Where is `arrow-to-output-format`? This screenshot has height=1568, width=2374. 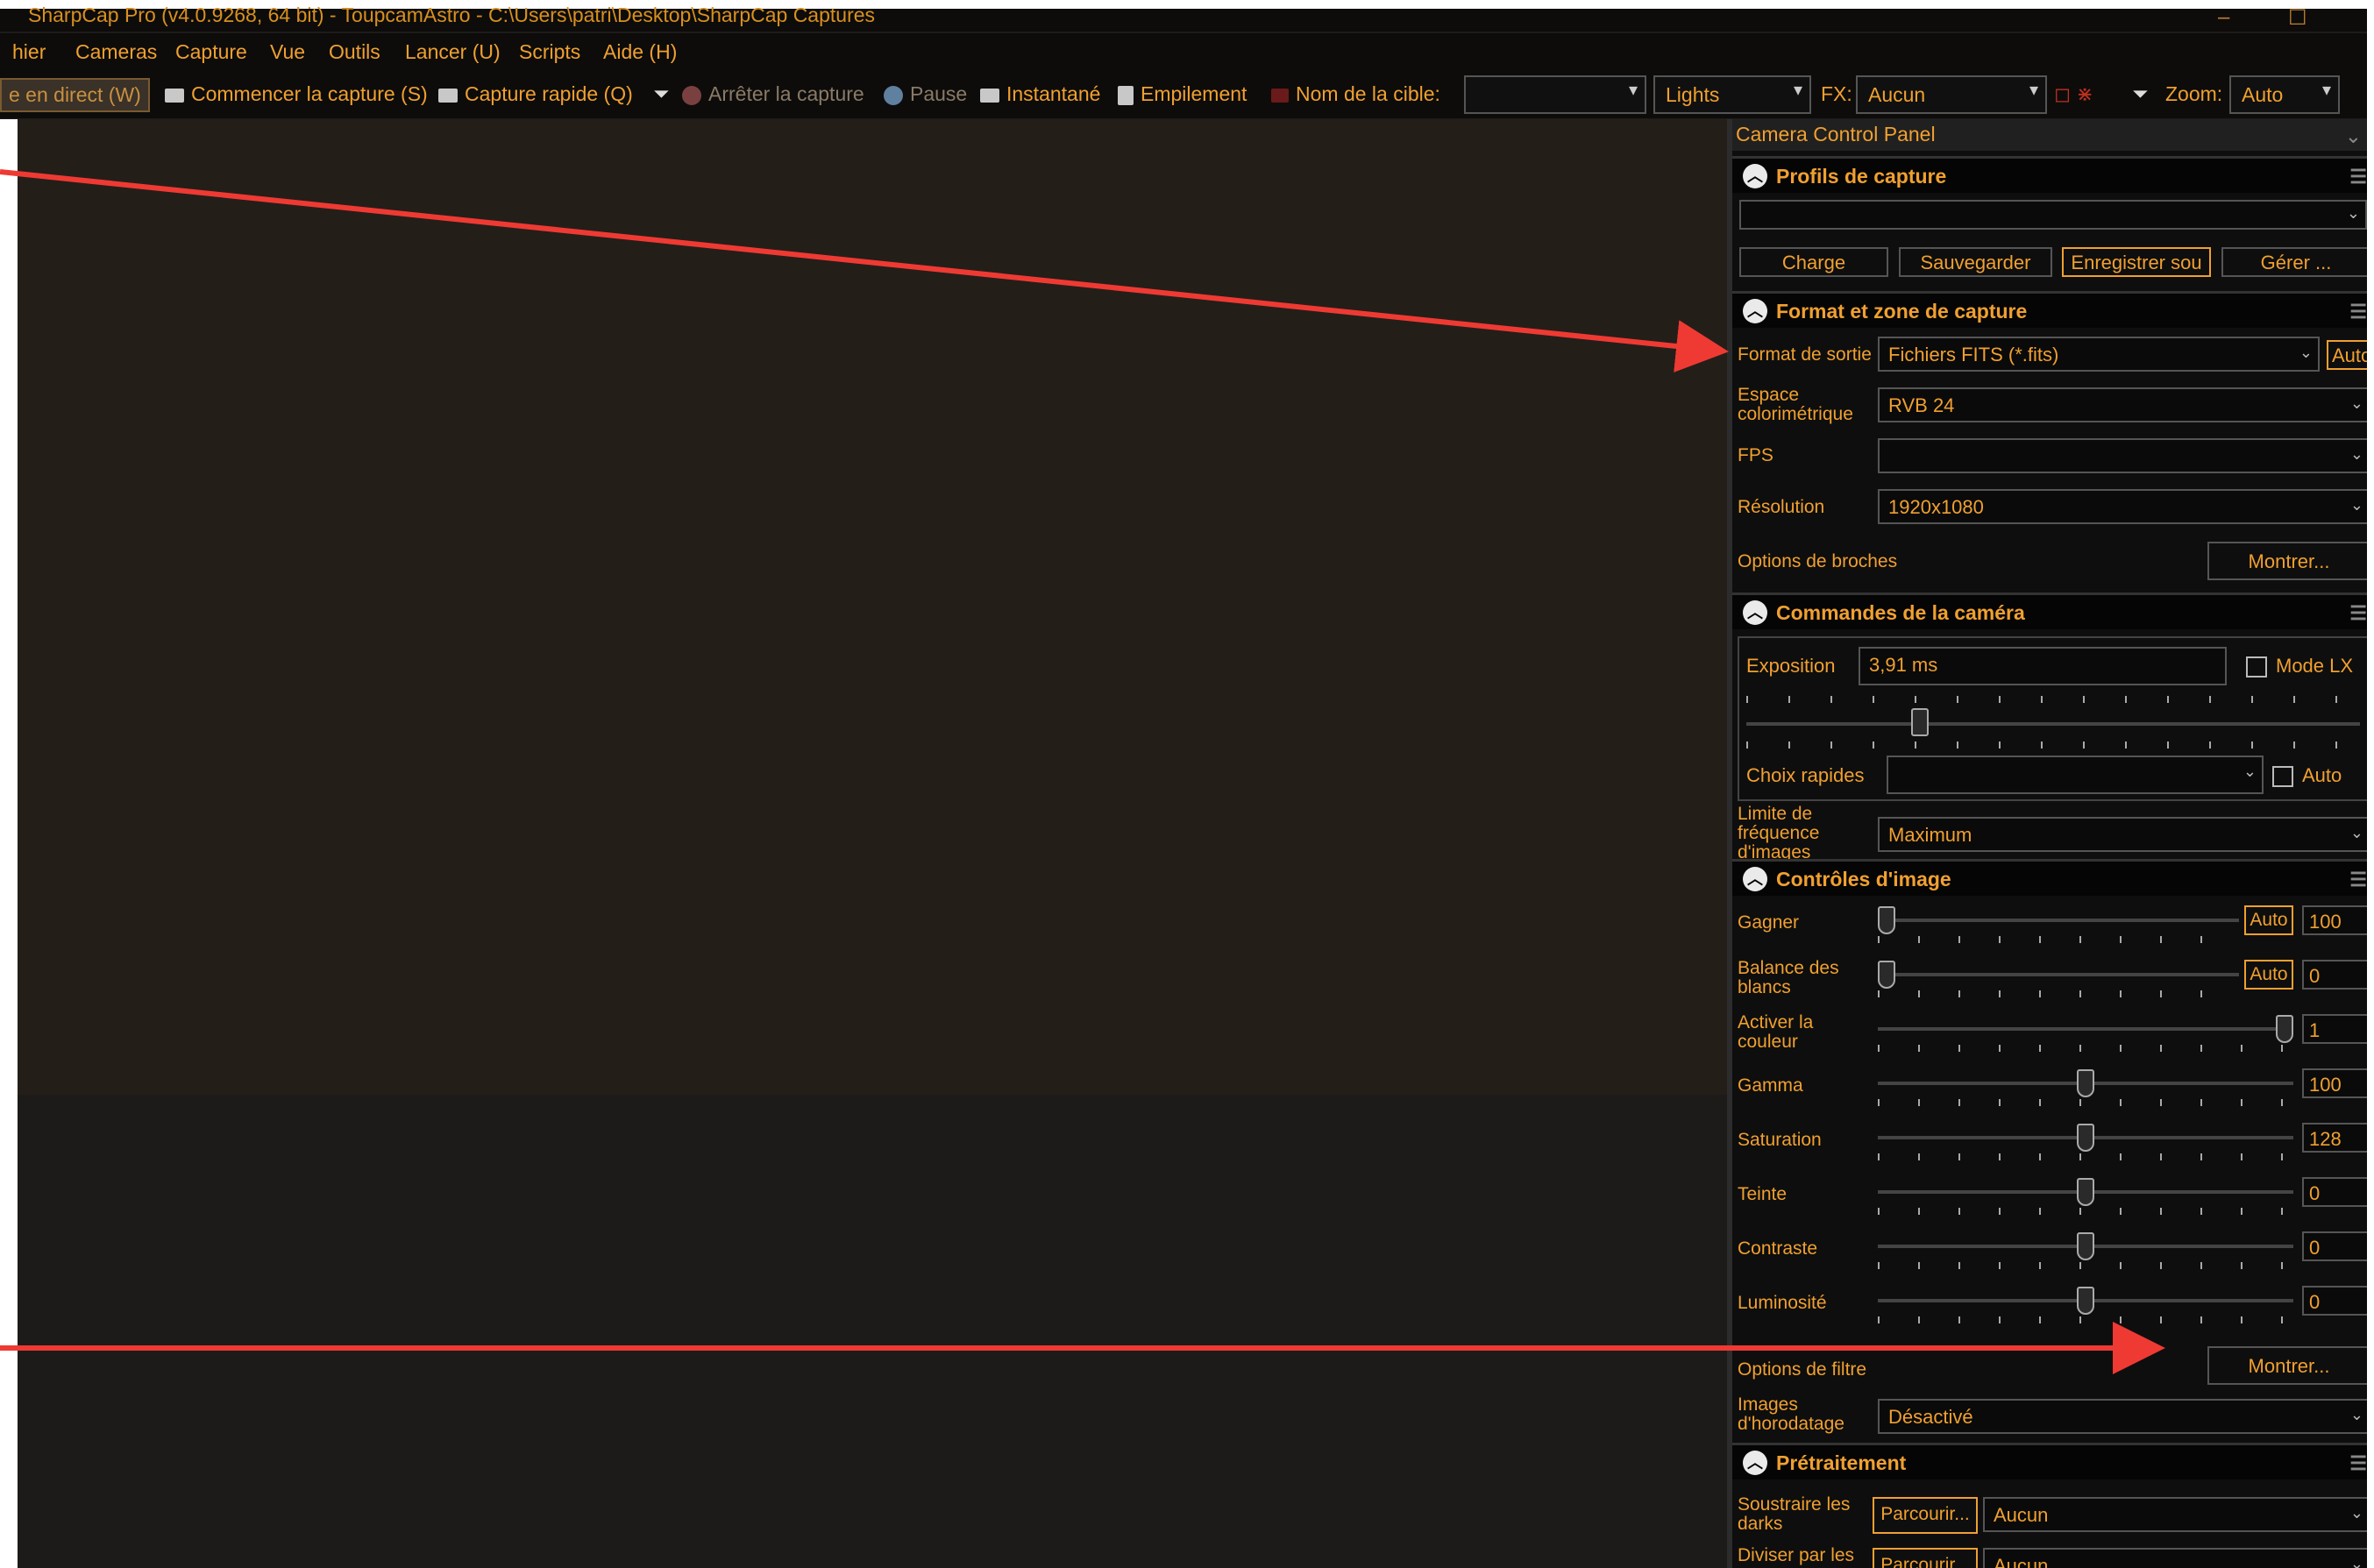
arrow-to-output-format is located at coordinates (864, 270).